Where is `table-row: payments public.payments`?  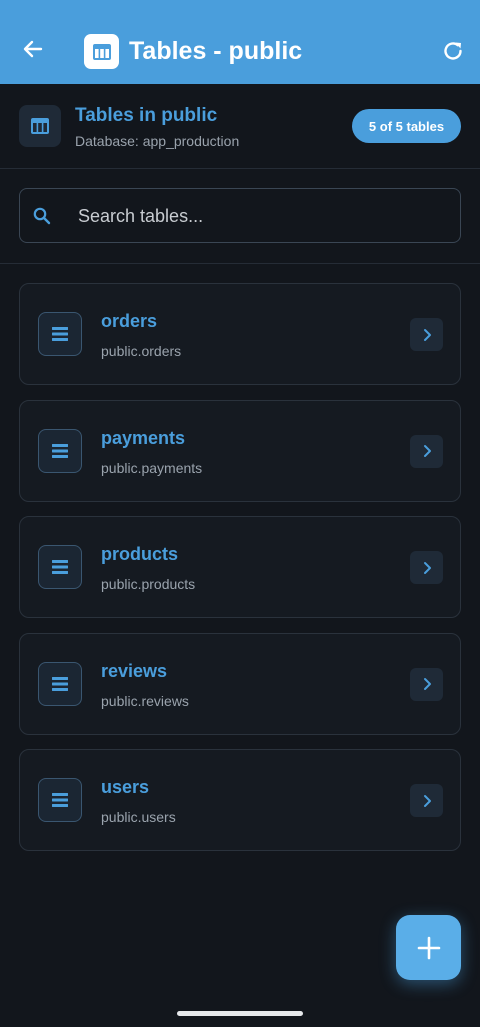
table-row: payments public.payments is located at coordinates (240, 450).